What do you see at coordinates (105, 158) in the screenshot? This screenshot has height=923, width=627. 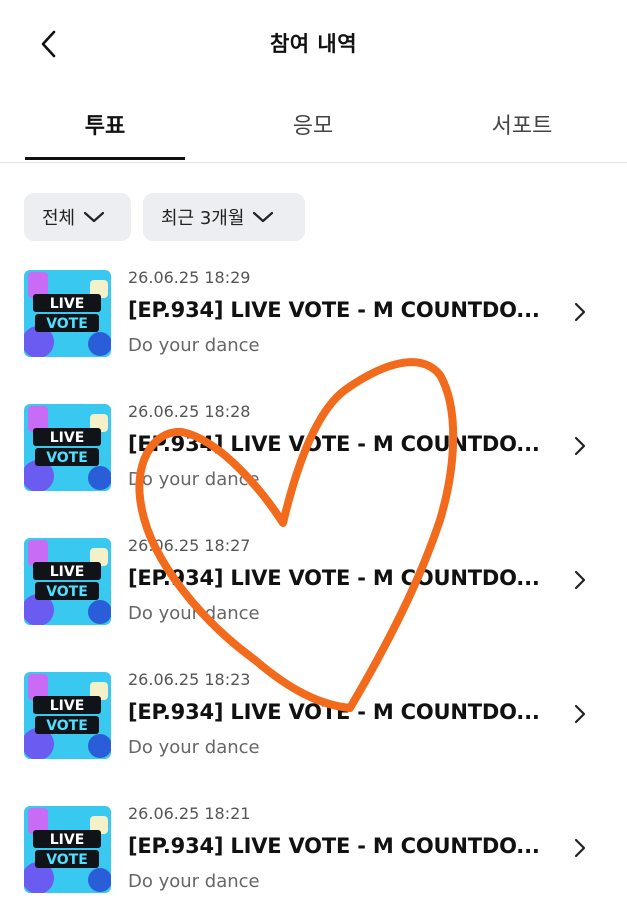 I see `active-tab-indicator` at bounding box center [105, 158].